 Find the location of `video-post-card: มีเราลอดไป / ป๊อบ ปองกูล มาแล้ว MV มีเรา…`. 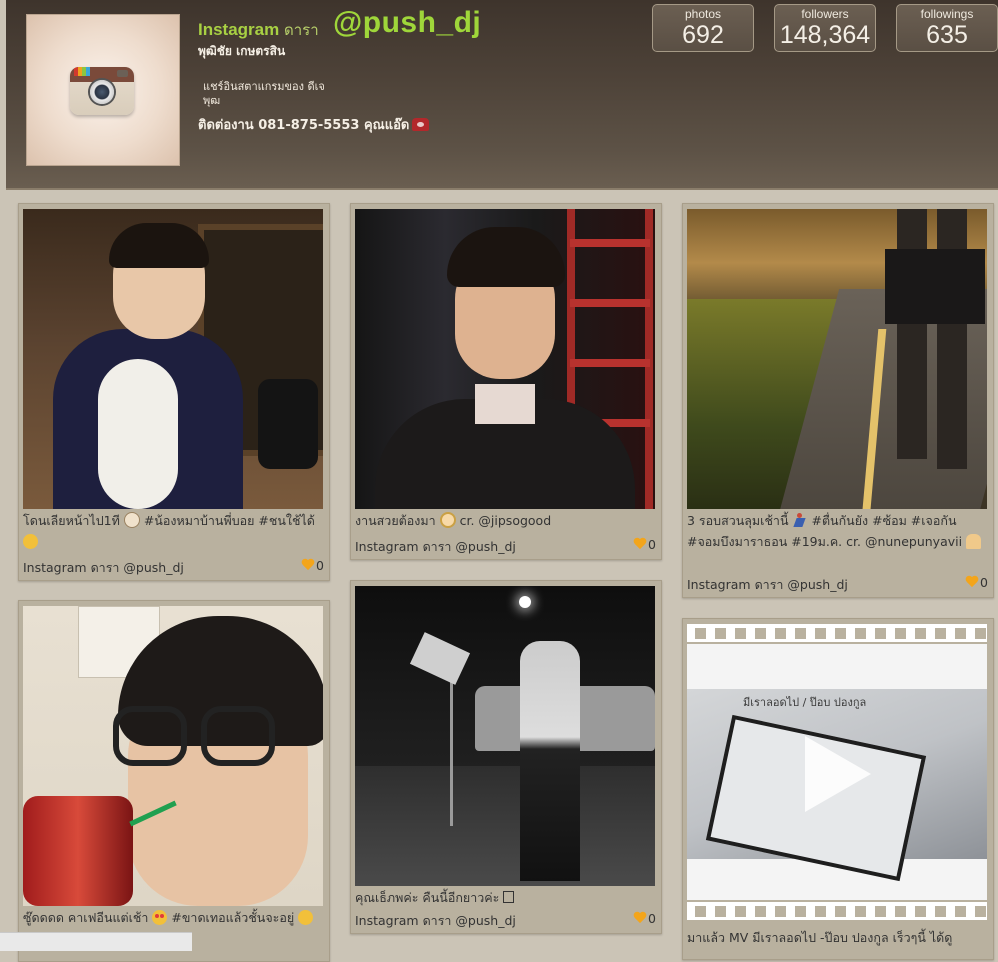

video-post-card: มีเราลอดไป / ป๊อบ ปองกูล มาแล้ว MV มีเรา… is located at coordinates (838, 789).